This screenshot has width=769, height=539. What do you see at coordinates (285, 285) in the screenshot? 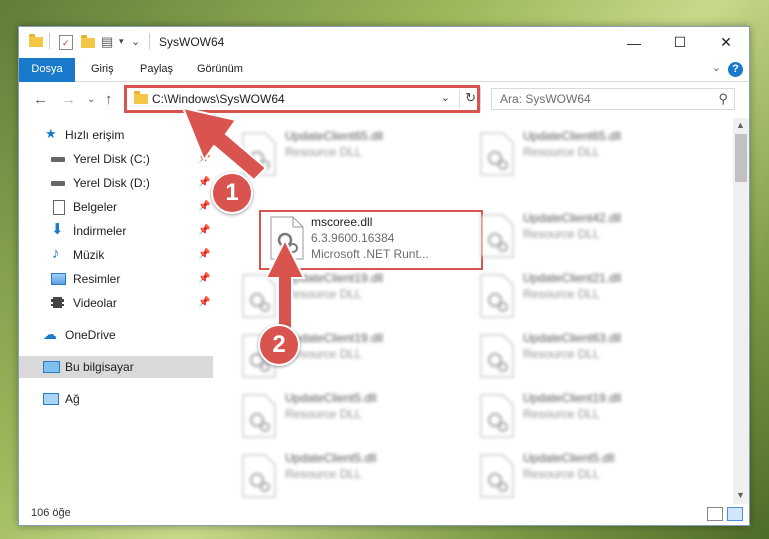
I see `arrow-up` at bounding box center [285, 285].